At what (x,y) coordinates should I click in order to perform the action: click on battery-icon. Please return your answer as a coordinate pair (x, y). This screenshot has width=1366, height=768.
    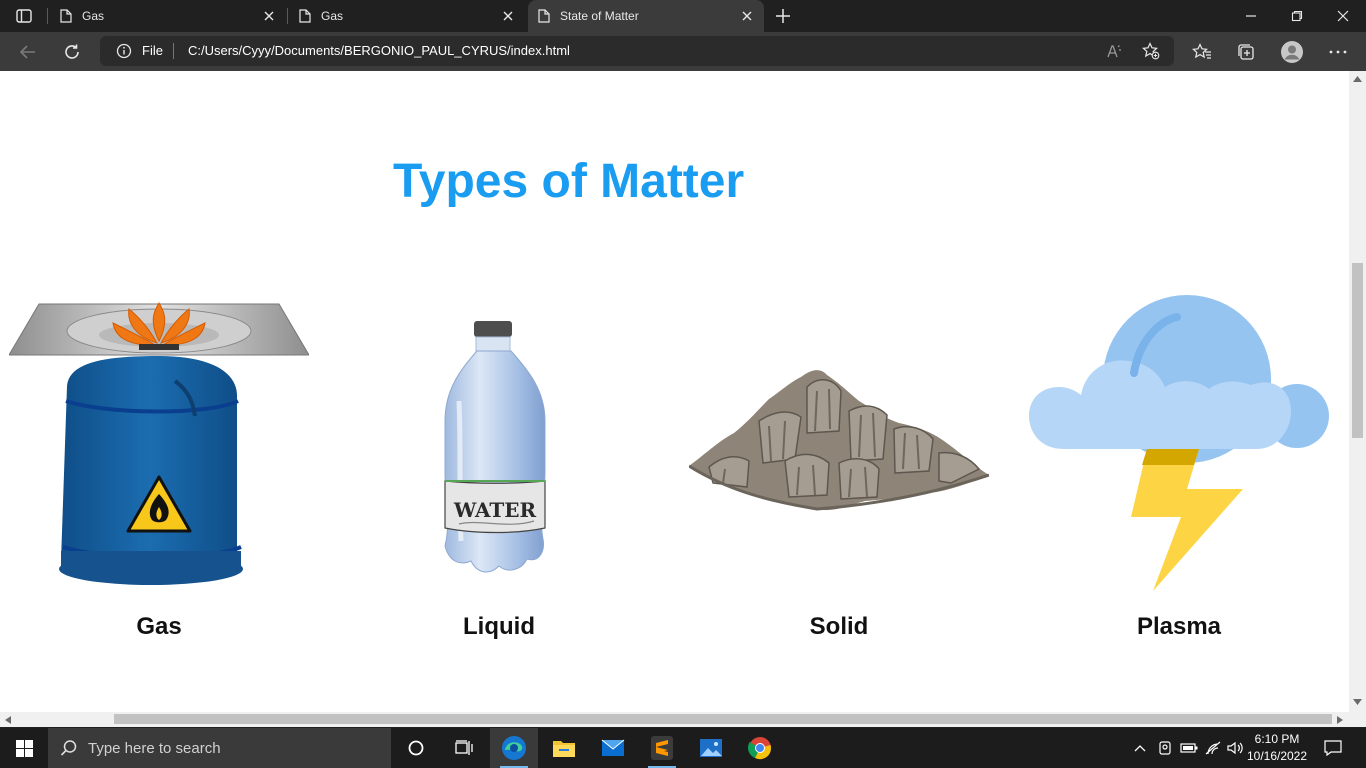
    Looking at the image, I should click on (1189, 748).